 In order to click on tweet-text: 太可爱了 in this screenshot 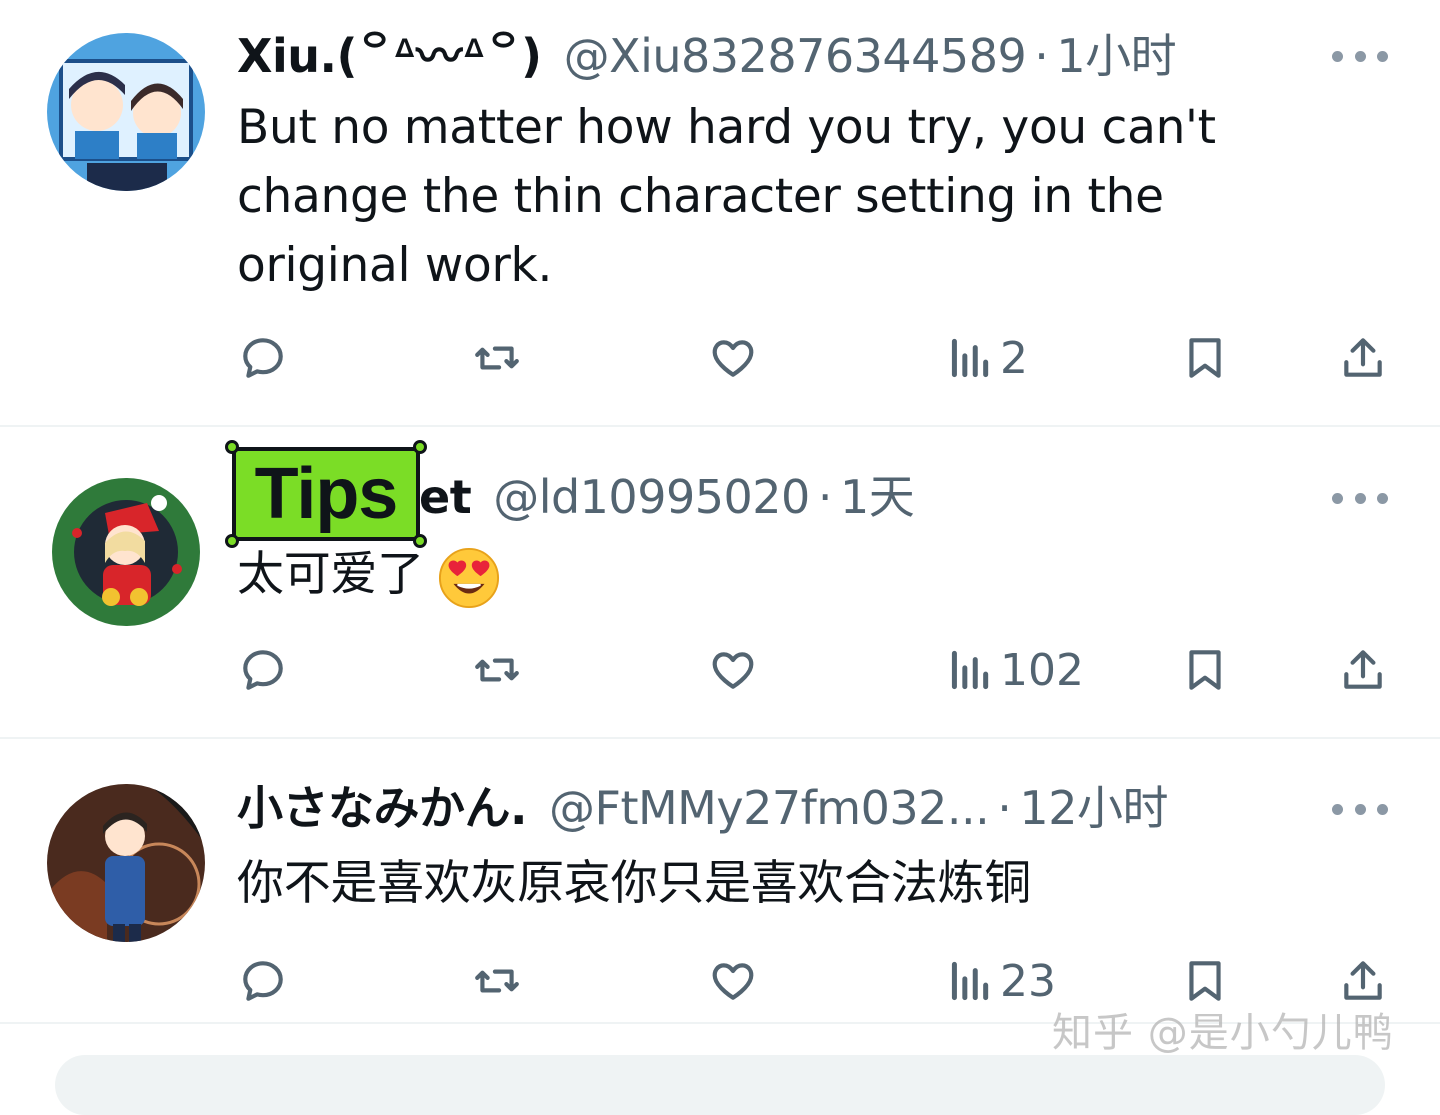, I will do `click(767, 574)`.